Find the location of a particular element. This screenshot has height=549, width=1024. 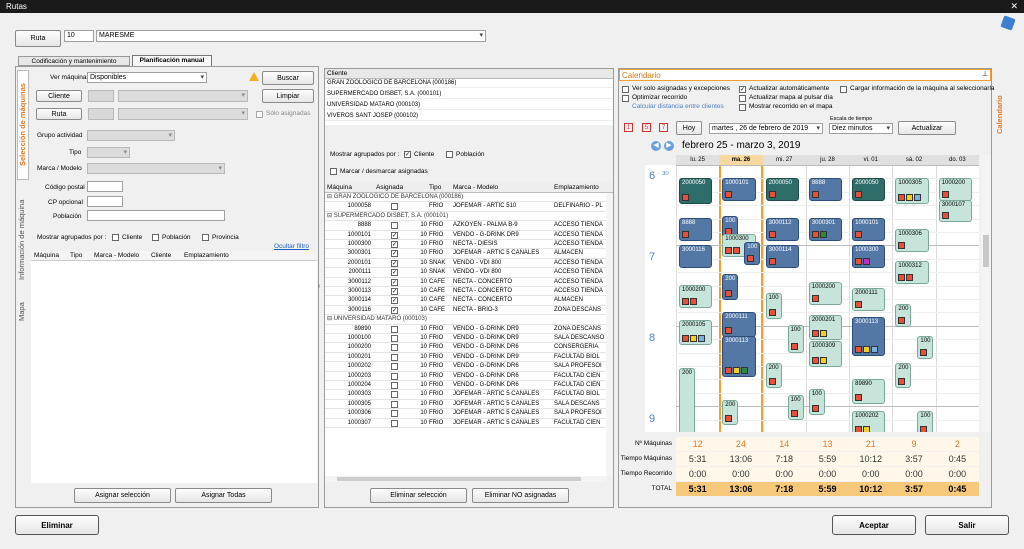

group-row: ⊟ UNIVERSIDAD MATARO (000103) is located at coordinates (465, 320).